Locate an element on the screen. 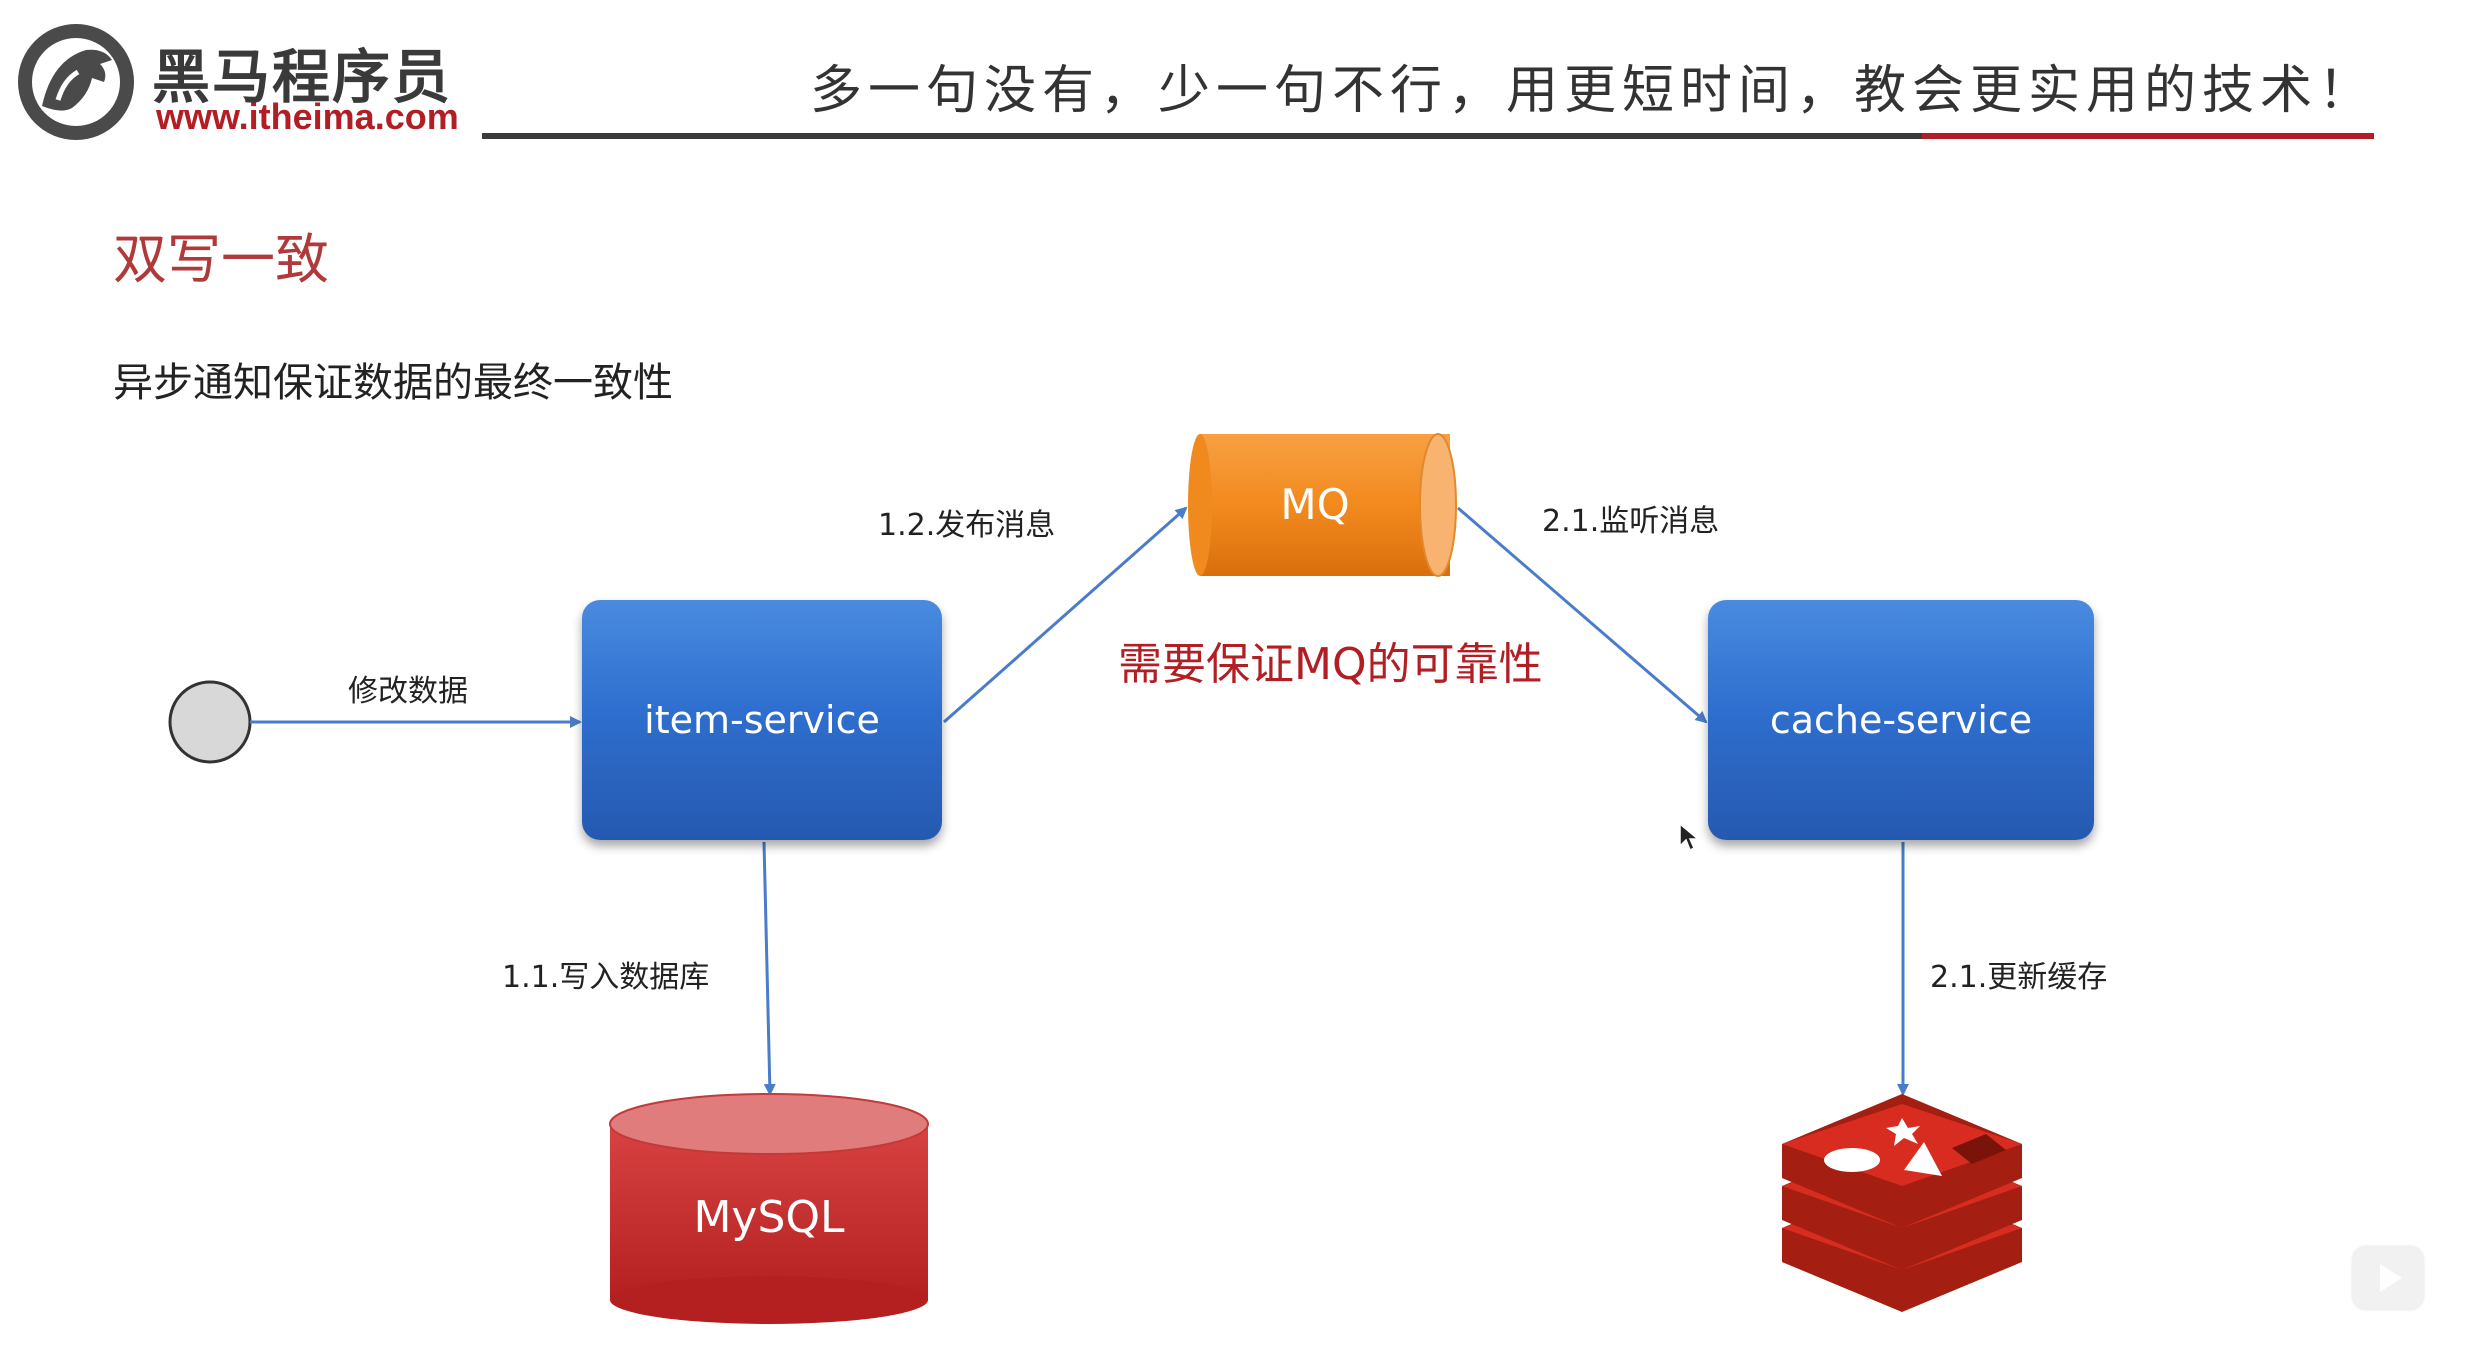  edge-label-publish: 1.2.发布消息 is located at coordinates (967, 525).